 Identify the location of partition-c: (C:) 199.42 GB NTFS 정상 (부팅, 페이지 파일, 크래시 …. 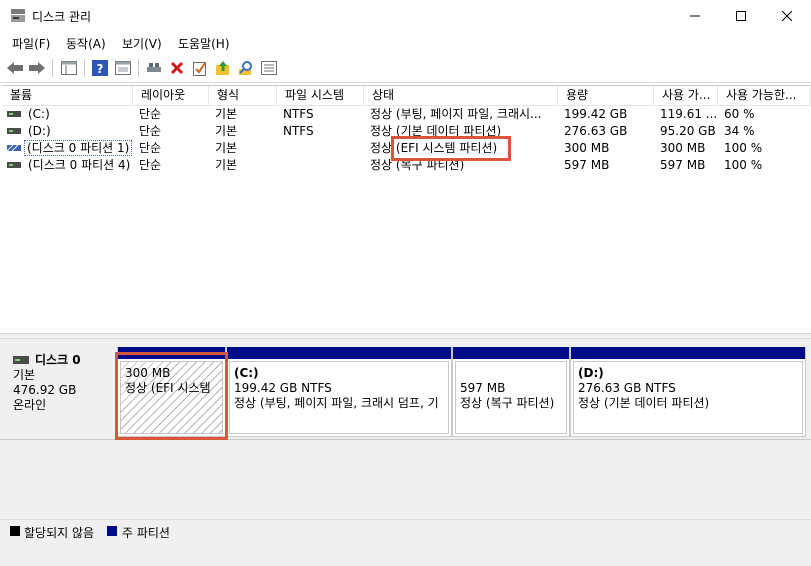
(339, 392).